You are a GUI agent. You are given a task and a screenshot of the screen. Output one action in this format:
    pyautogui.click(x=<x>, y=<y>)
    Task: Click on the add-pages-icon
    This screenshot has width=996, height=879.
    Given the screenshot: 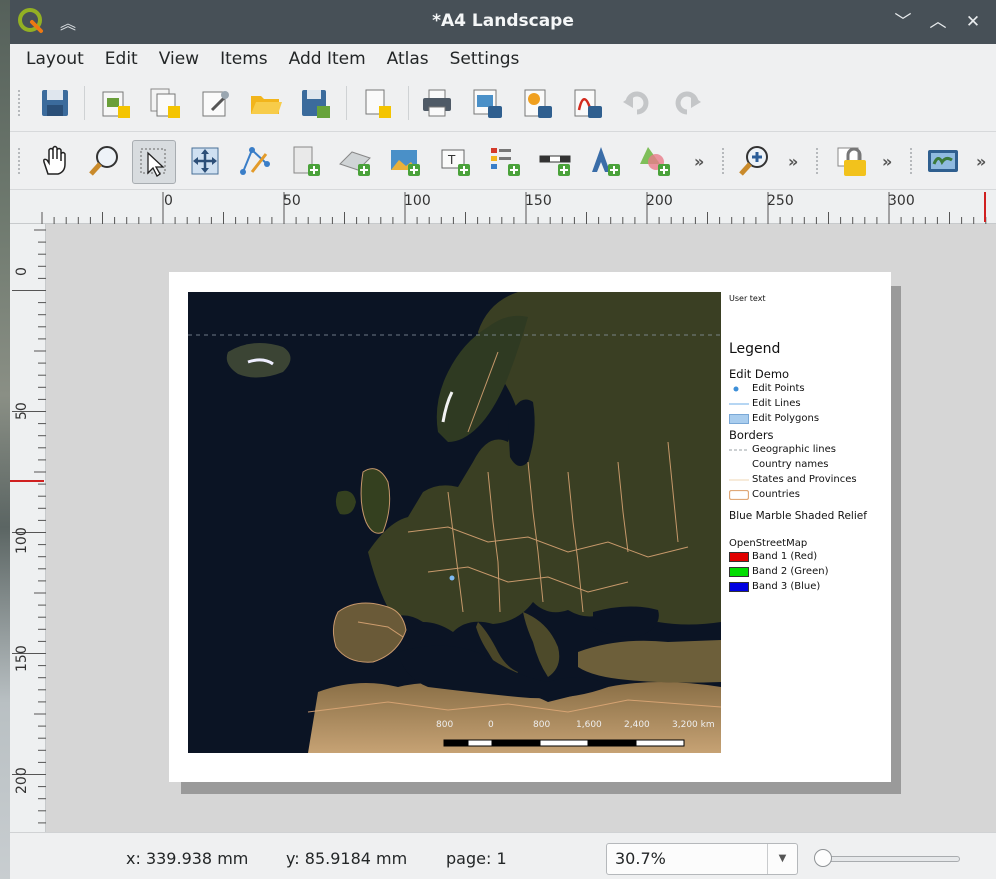 What is the action you would take?
    pyautogui.click(x=377, y=103)
    